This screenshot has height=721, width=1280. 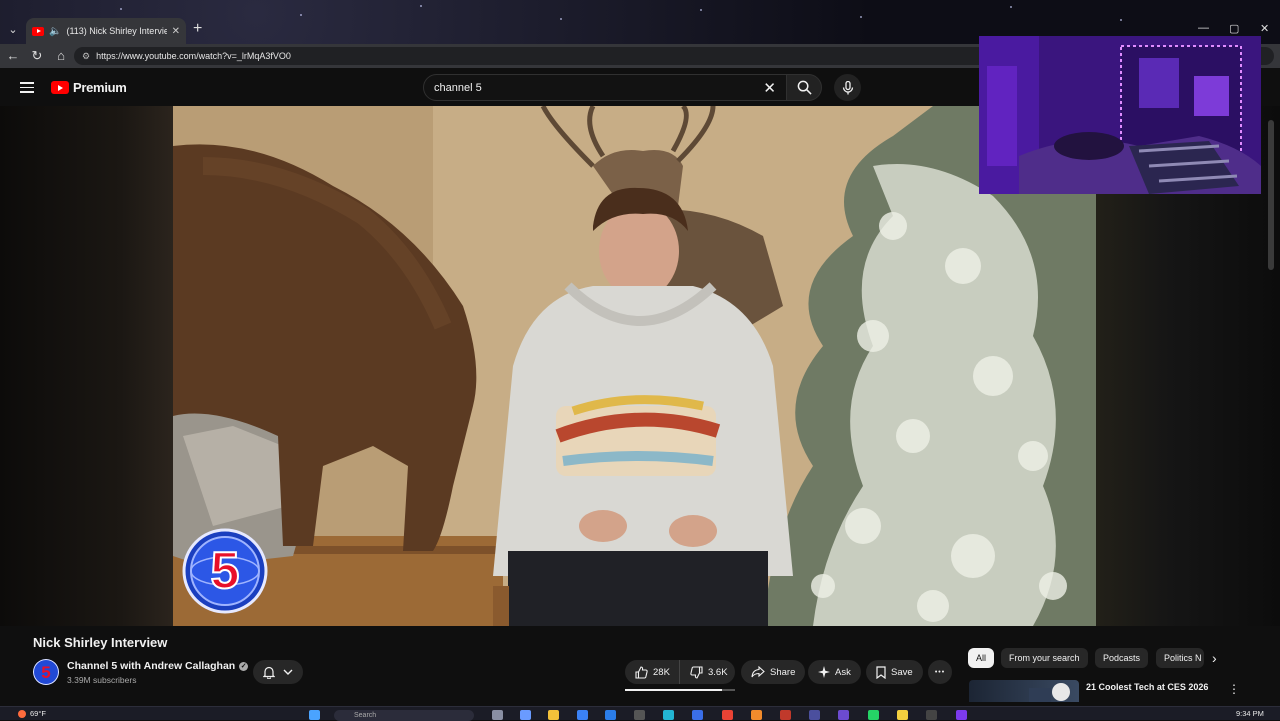 I want to click on app-icon-a, so click(x=639, y=715).